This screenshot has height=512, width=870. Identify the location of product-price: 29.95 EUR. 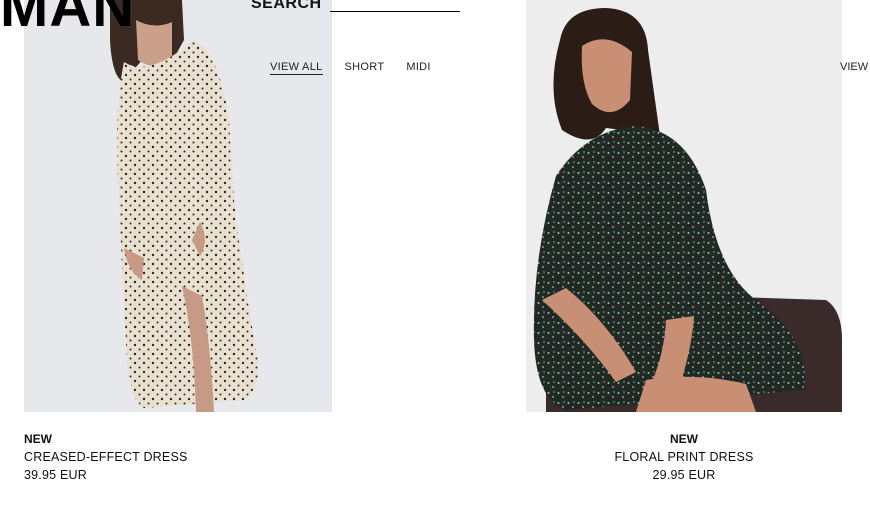
(684, 475).